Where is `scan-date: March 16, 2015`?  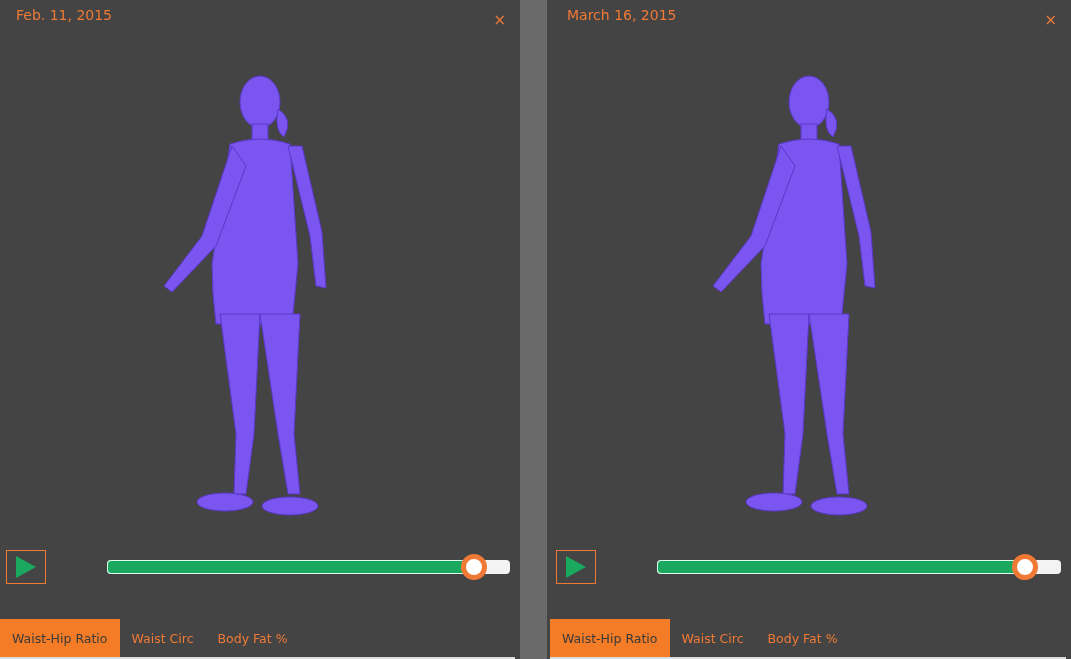 scan-date: March 16, 2015 is located at coordinates (622, 15).